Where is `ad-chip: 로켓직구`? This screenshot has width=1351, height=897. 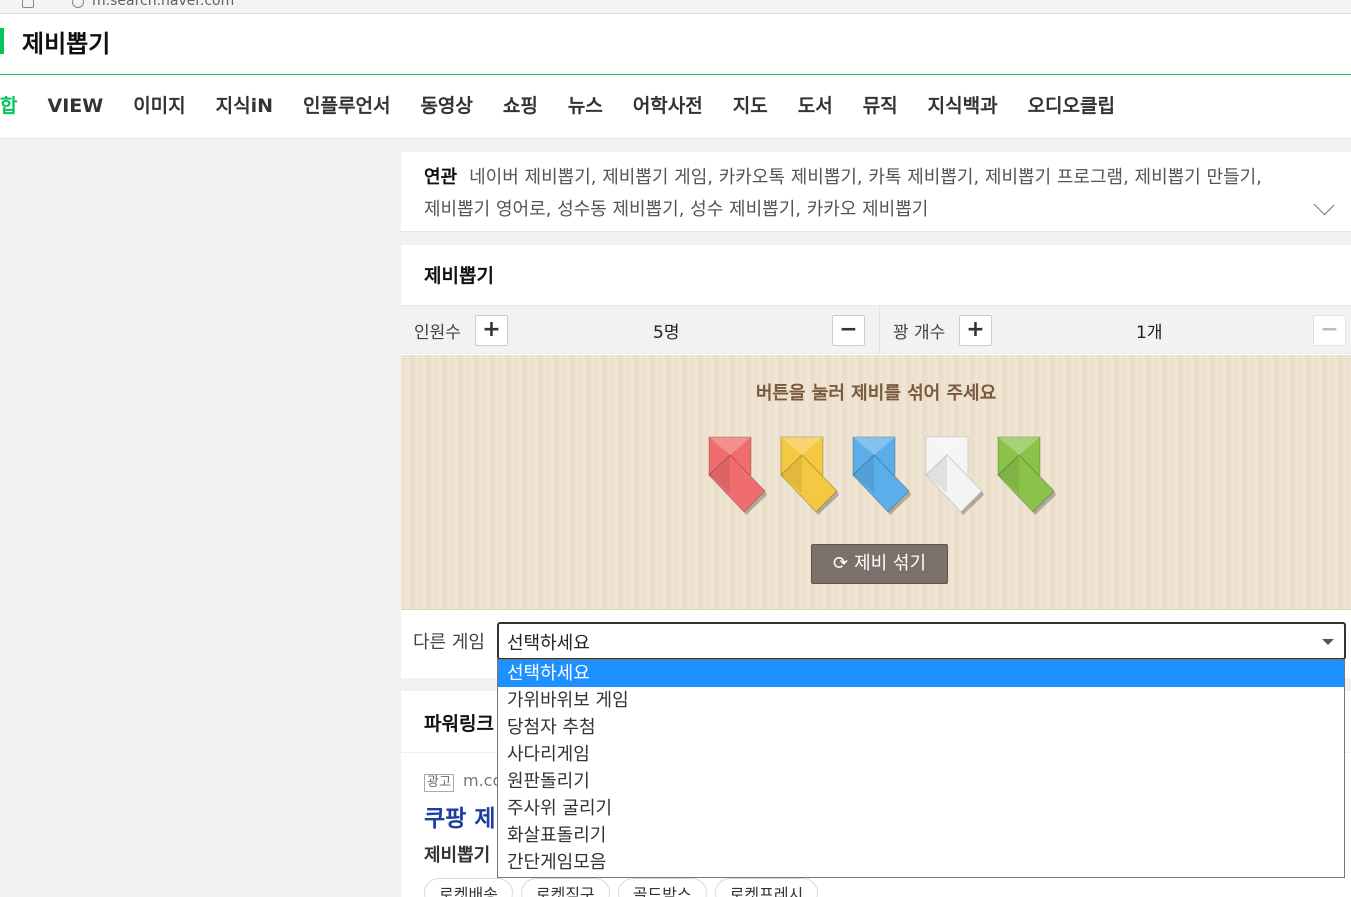
ad-chip: 로켓직구 is located at coordinates (565, 887).